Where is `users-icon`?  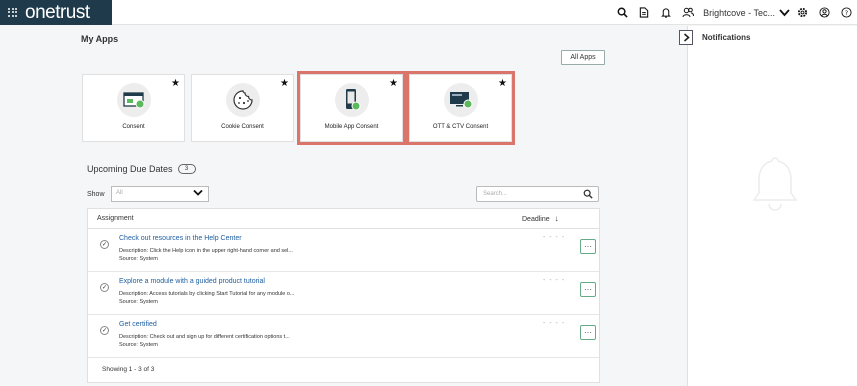
users-icon is located at coordinates (688, 12).